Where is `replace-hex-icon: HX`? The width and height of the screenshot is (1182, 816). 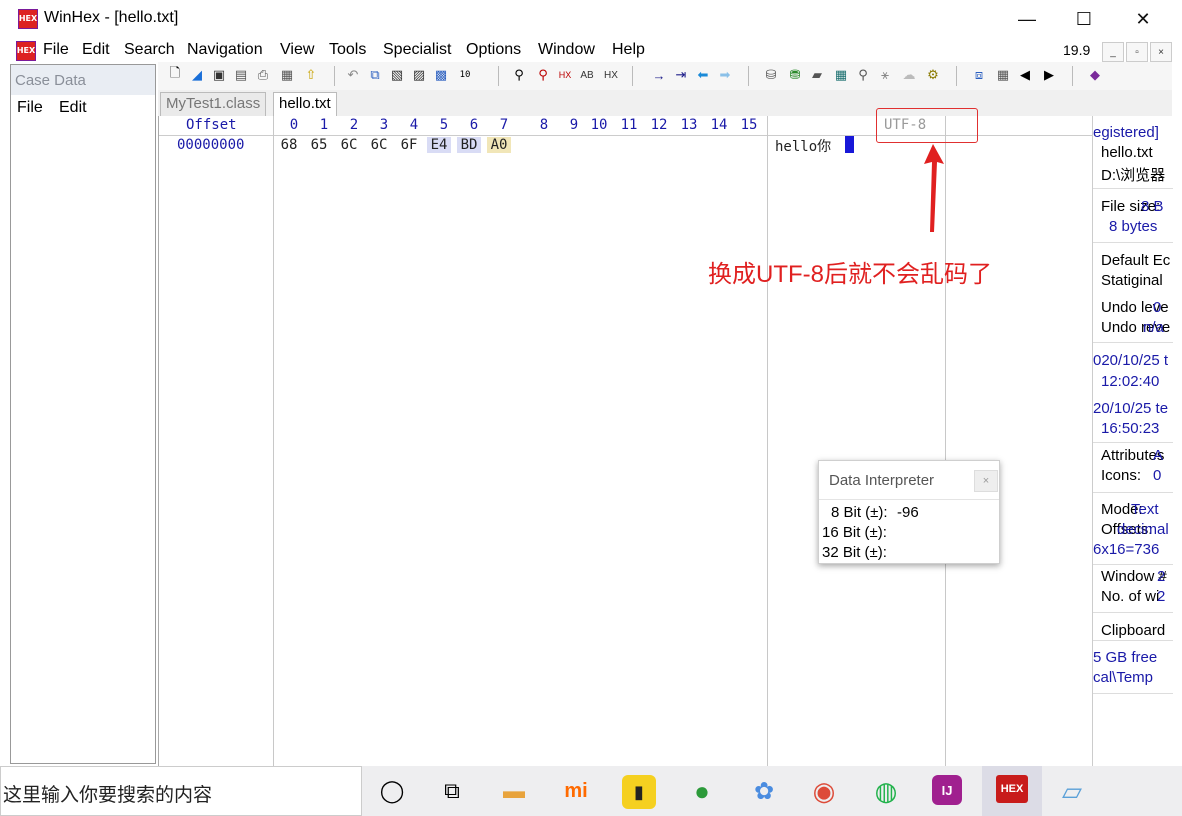
replace-hex-icon: HX is located at coordinates (611, 75).